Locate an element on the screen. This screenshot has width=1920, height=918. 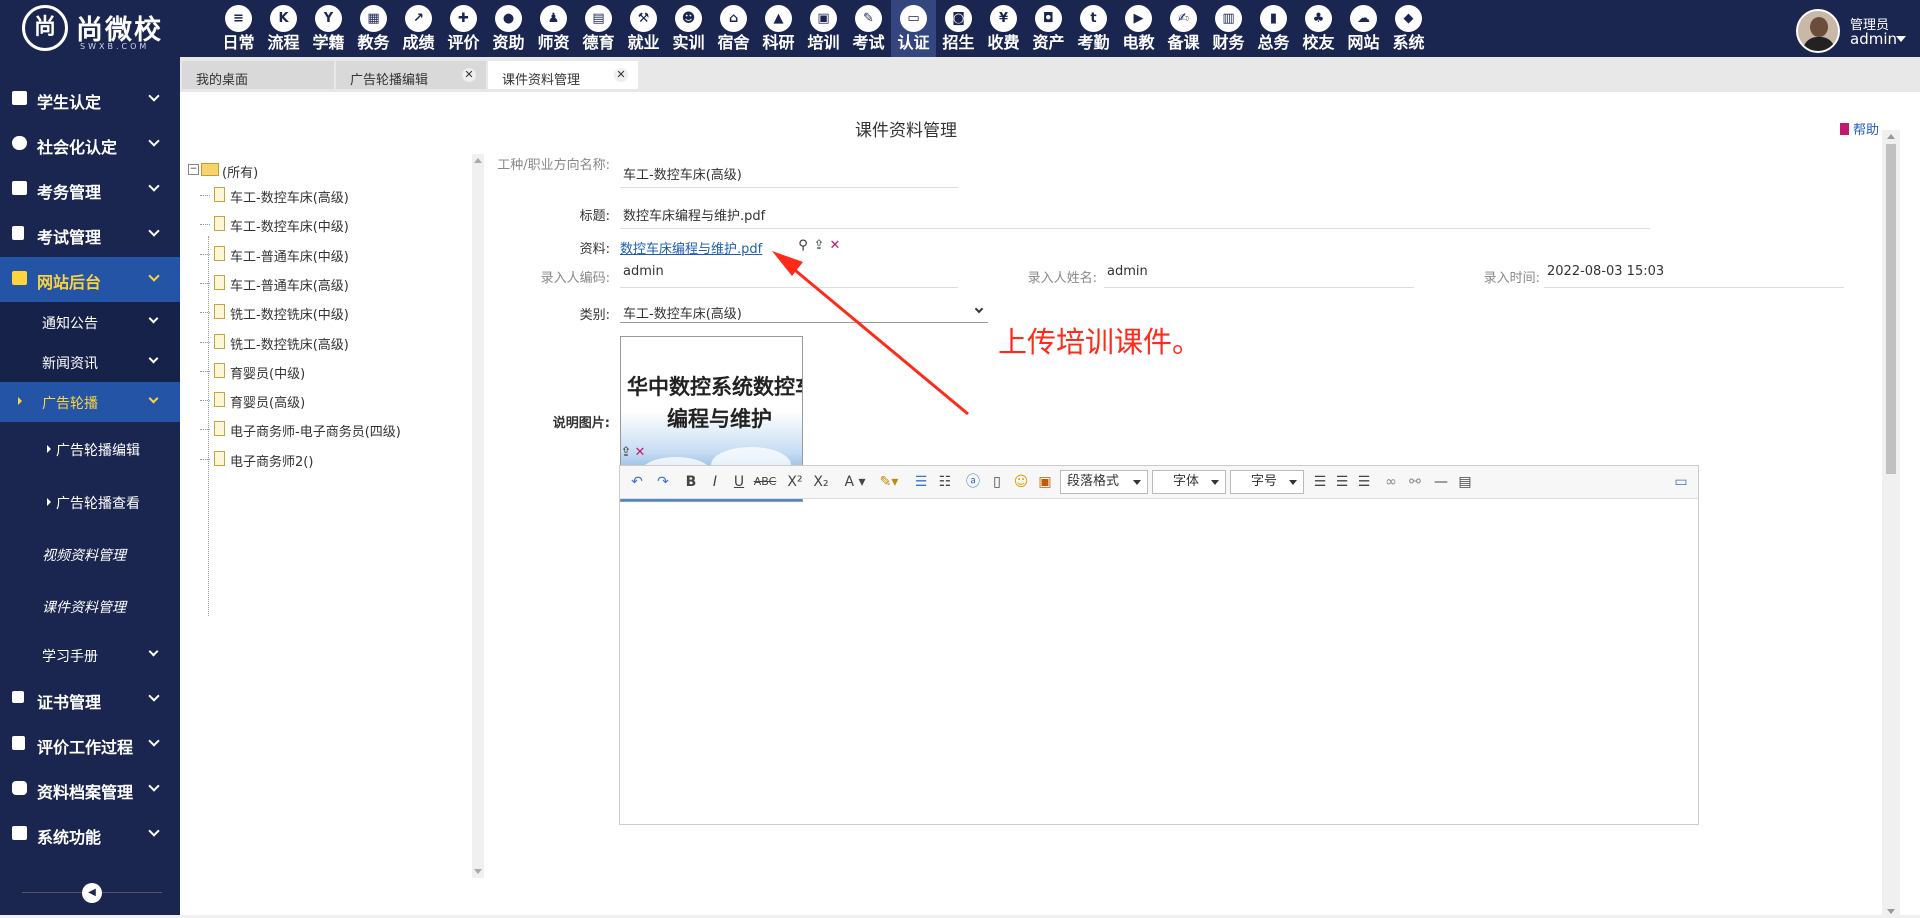
tree-node: 育婴员(高级) is located at coordinates (323, 400).